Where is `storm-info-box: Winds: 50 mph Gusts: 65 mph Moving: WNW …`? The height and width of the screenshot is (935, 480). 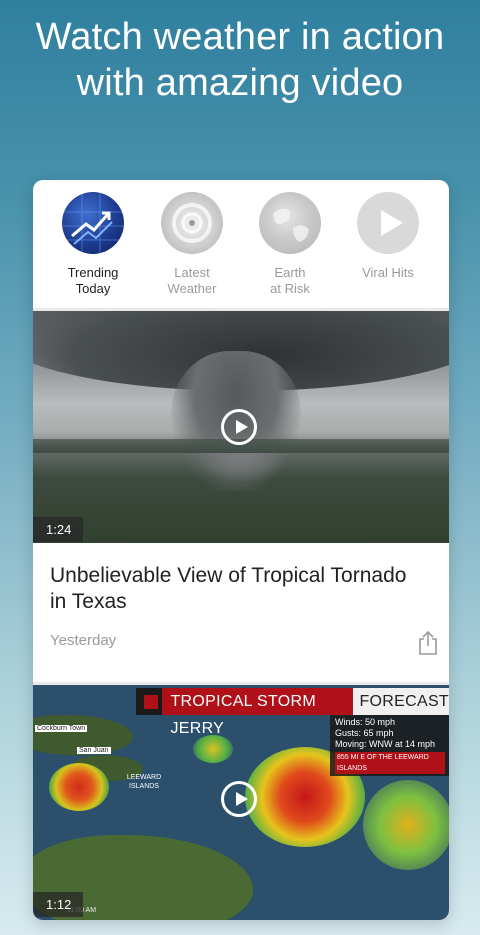
storm-info-box: Winds: 50 mph Gusts: 65 mph Moving: WNW … is located at coordinates (389, 745).